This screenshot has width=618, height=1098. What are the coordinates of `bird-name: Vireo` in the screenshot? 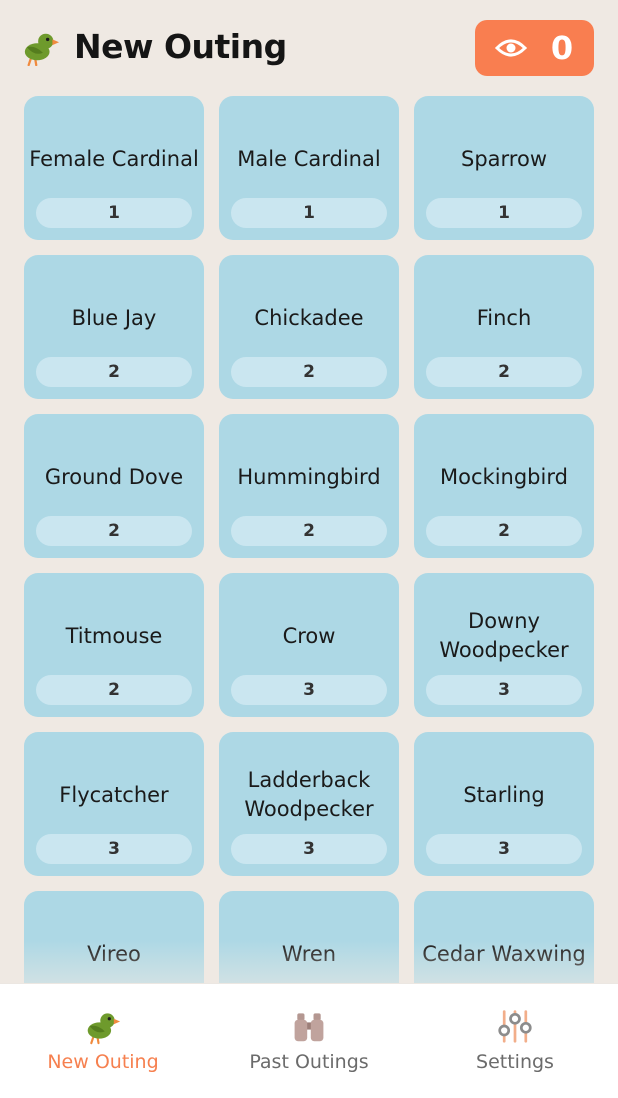 It's located at (114, 953).